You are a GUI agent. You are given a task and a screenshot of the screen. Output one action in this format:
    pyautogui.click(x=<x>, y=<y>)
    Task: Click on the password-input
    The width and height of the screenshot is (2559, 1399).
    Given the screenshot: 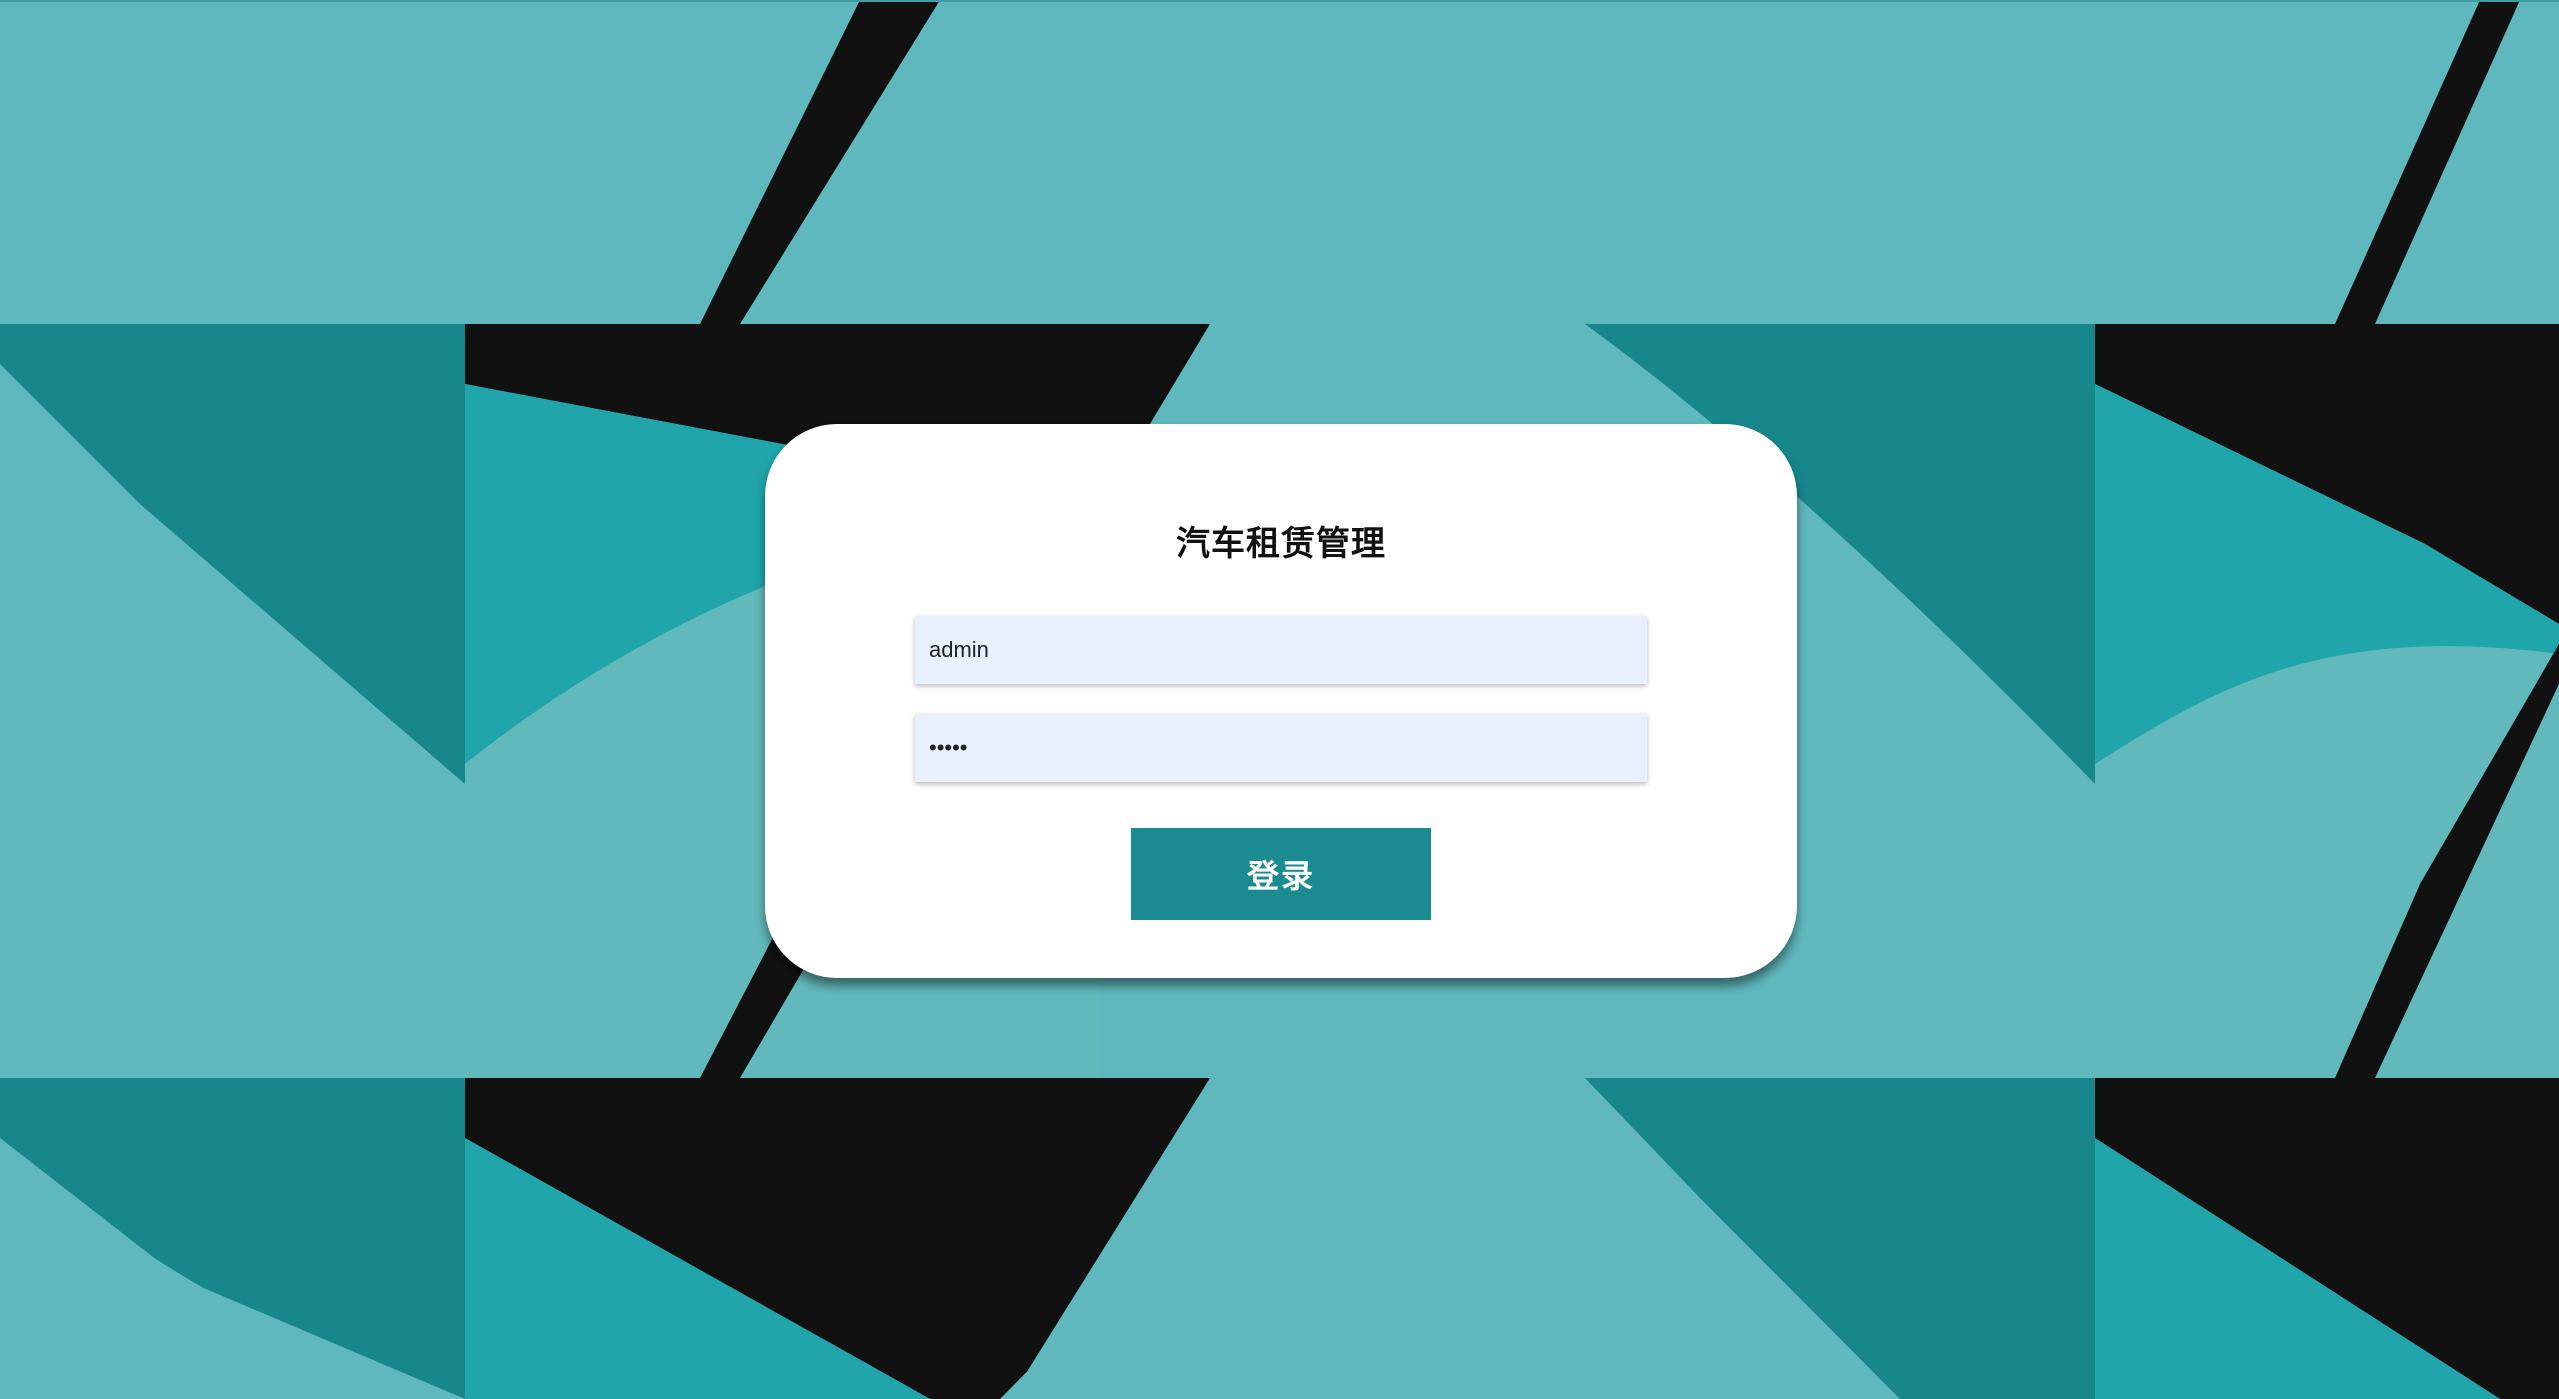 What is the action you would take?
    pyautogui.click(x=1281, y=748)
    